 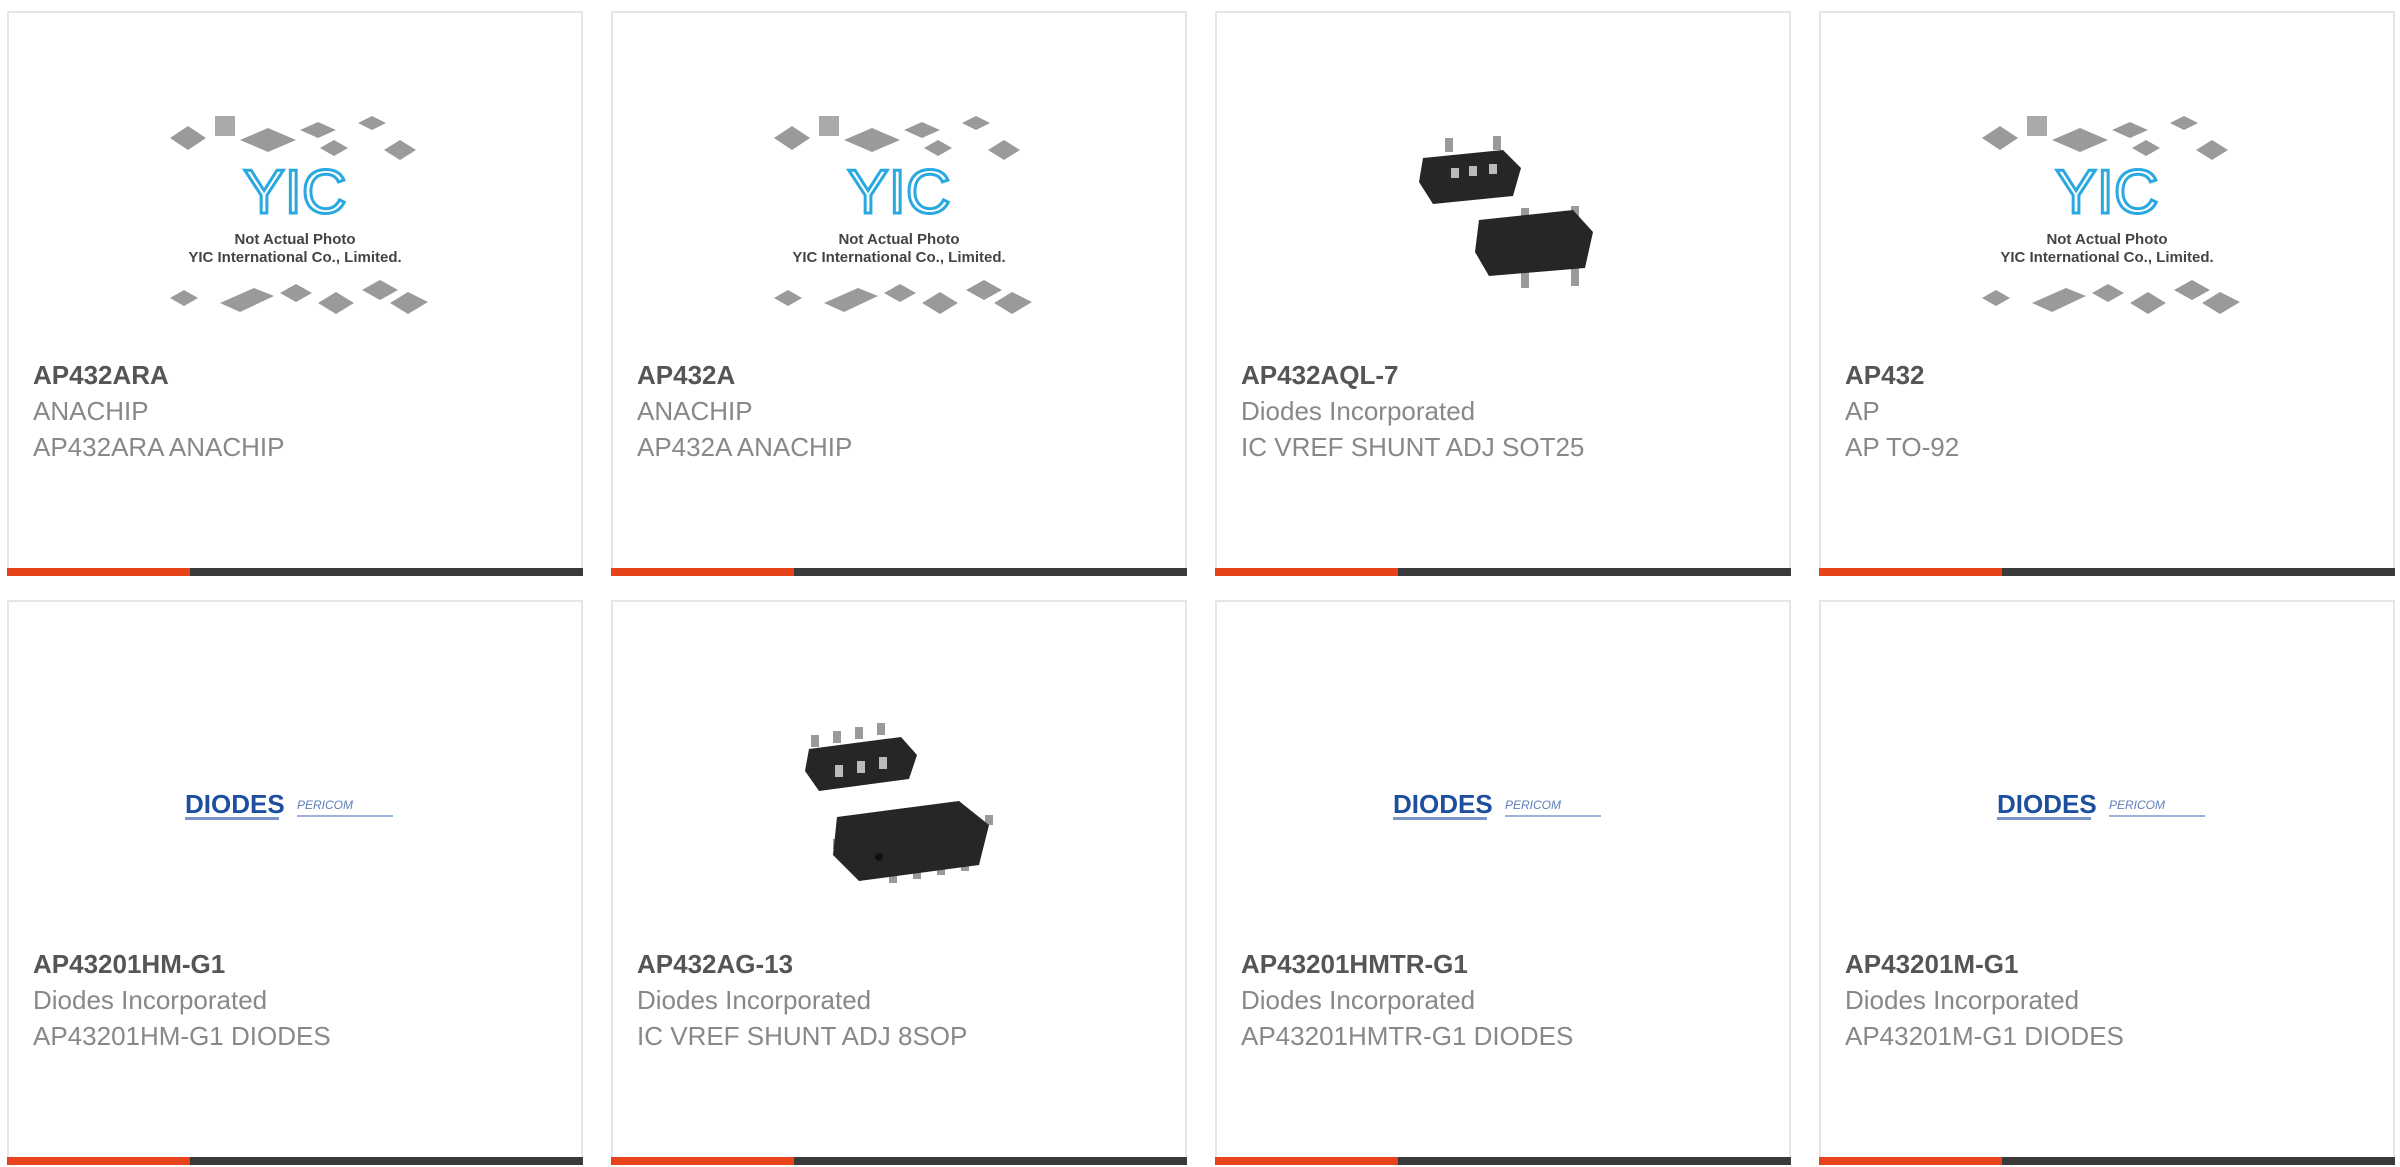 I want to click on part-number: AP432AG-13, so click(x=901, y=964).